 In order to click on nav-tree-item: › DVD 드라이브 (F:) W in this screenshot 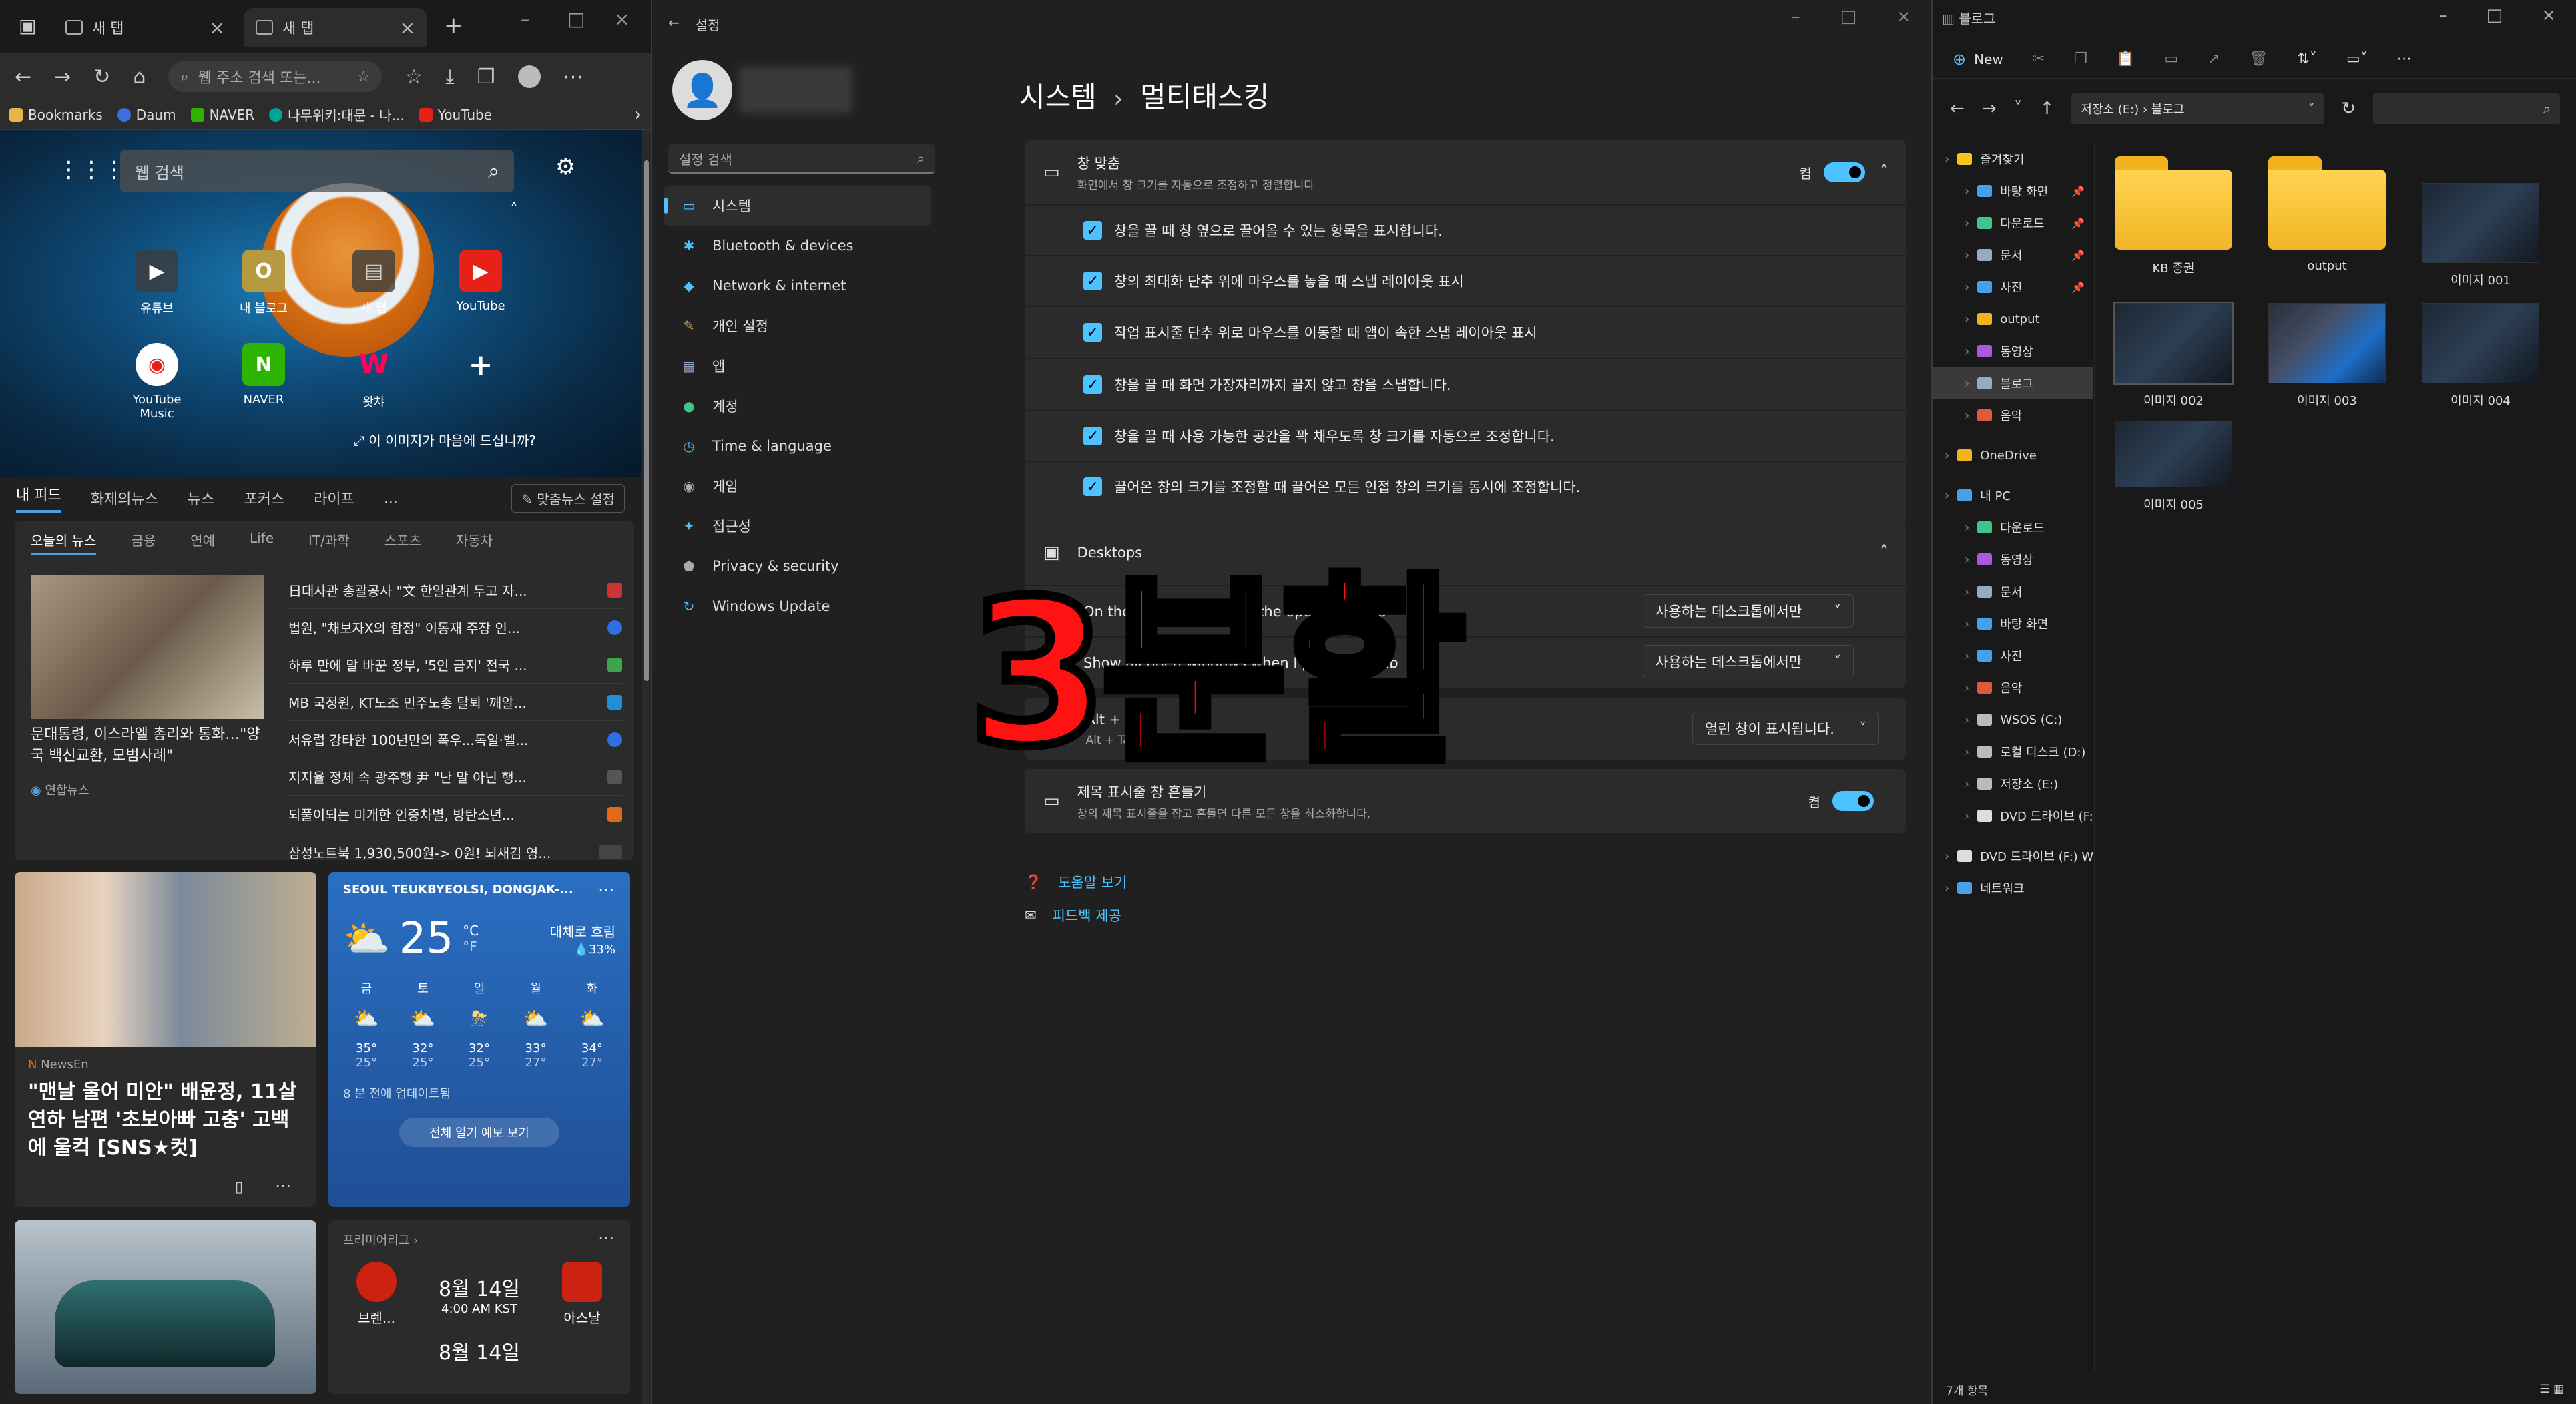, I will do `click(2013, 856)`.